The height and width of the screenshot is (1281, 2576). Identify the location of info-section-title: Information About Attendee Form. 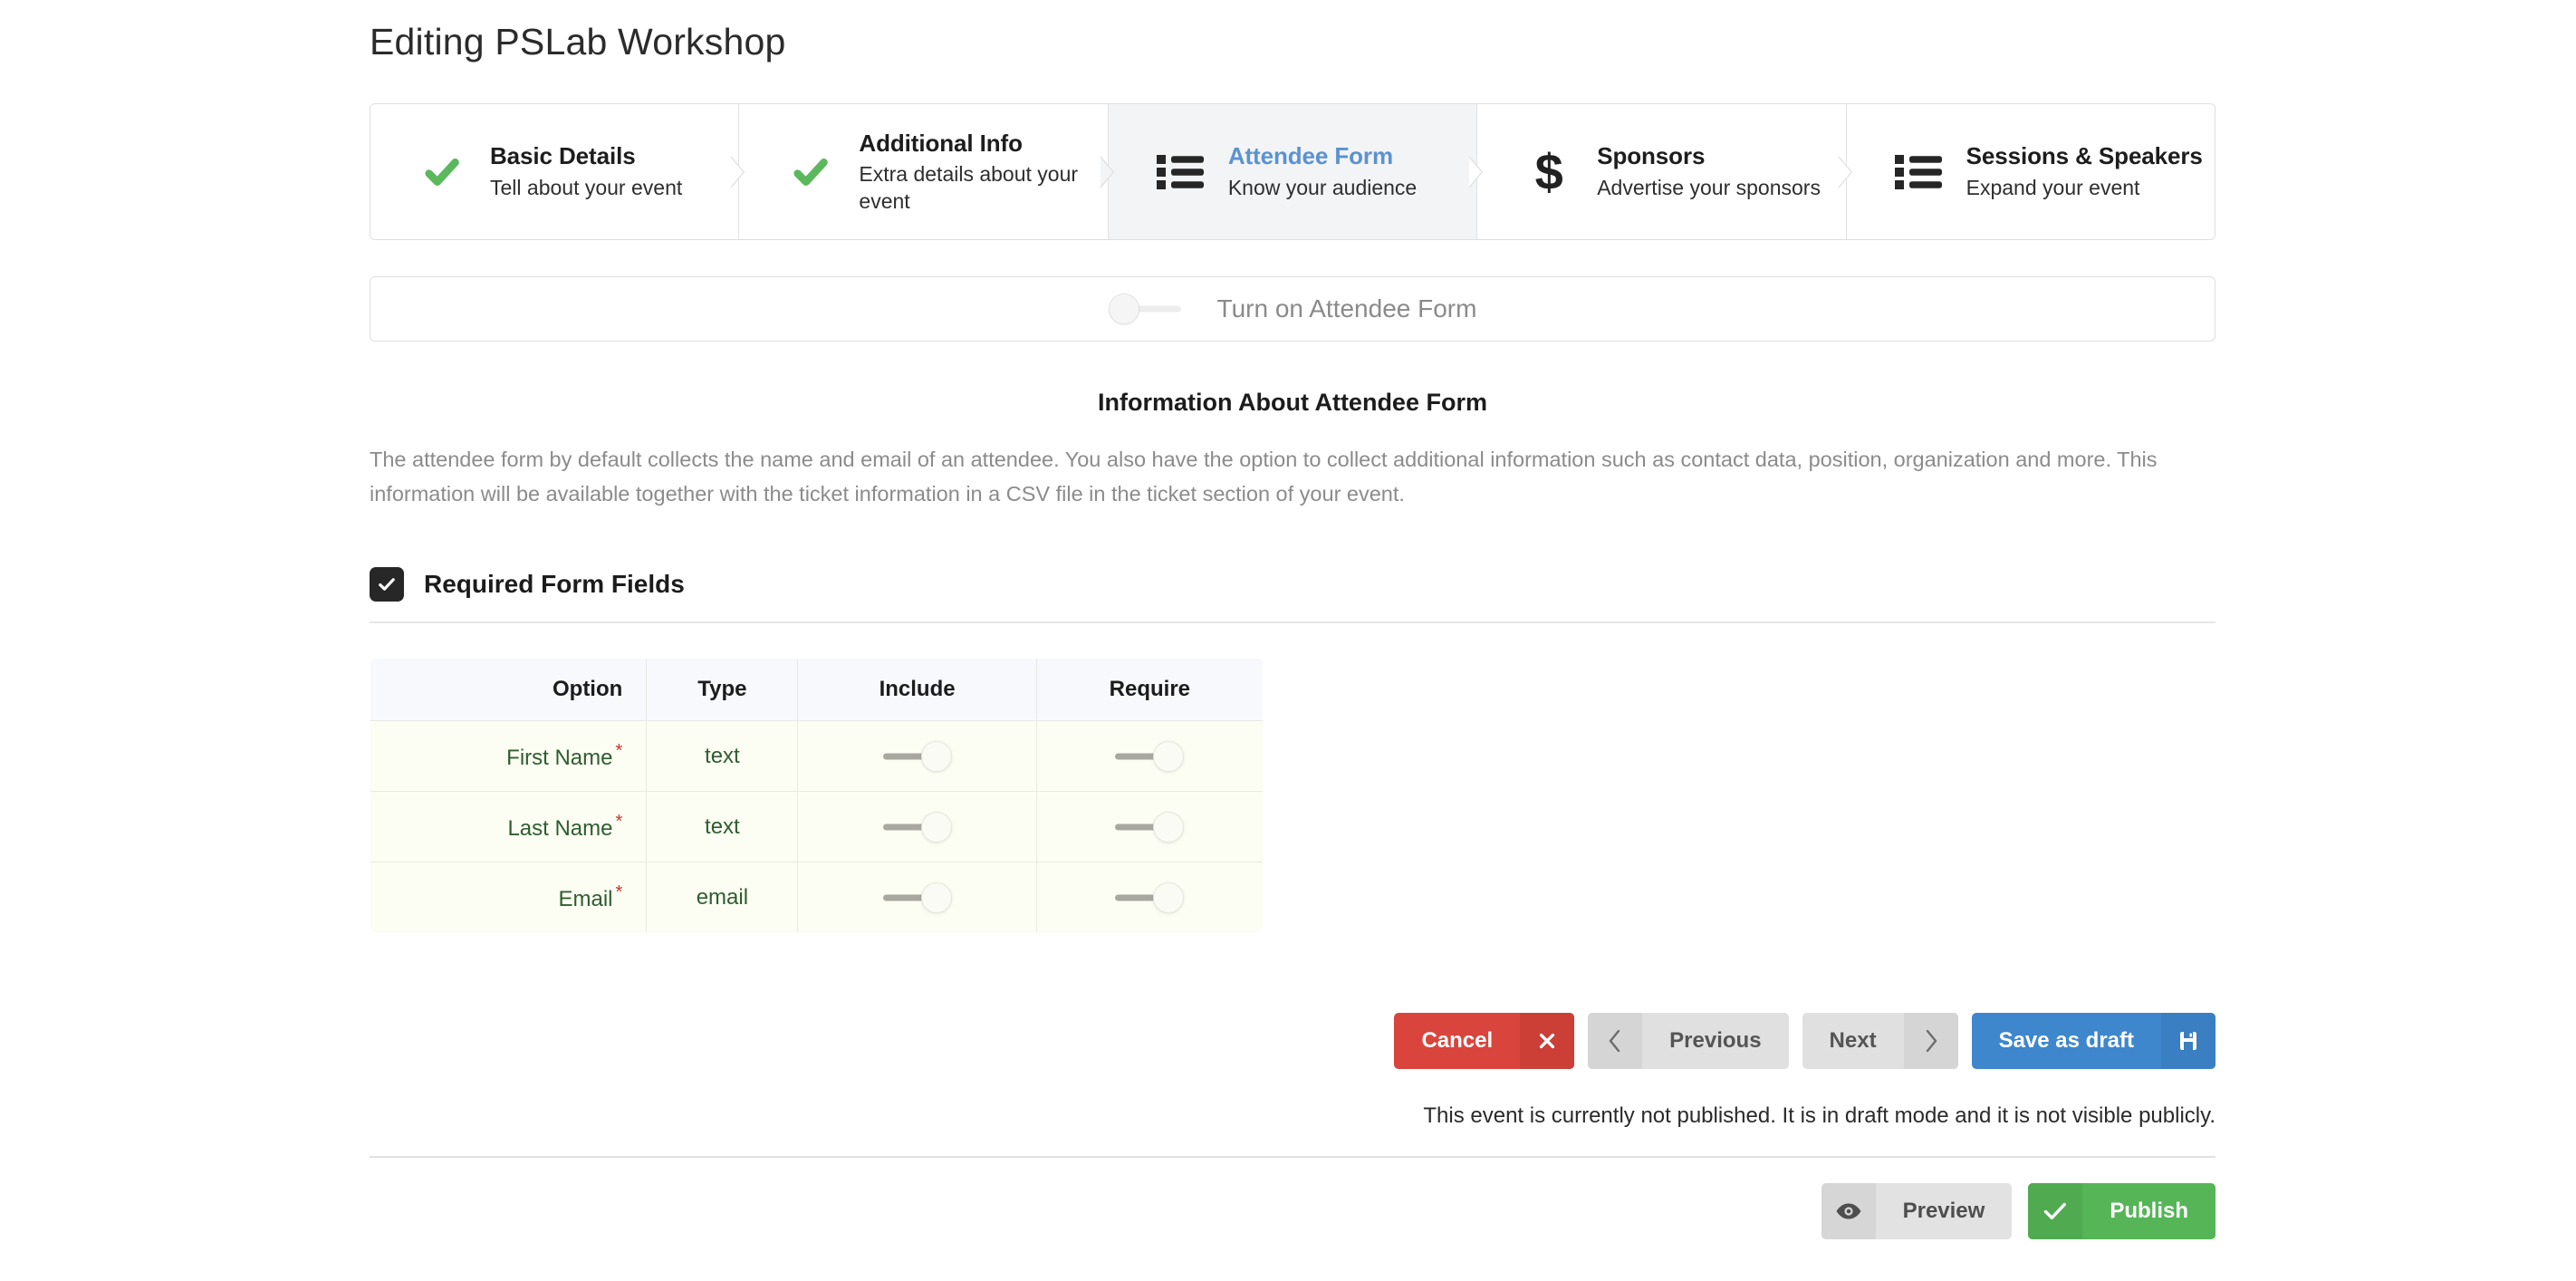
(1292, 403).